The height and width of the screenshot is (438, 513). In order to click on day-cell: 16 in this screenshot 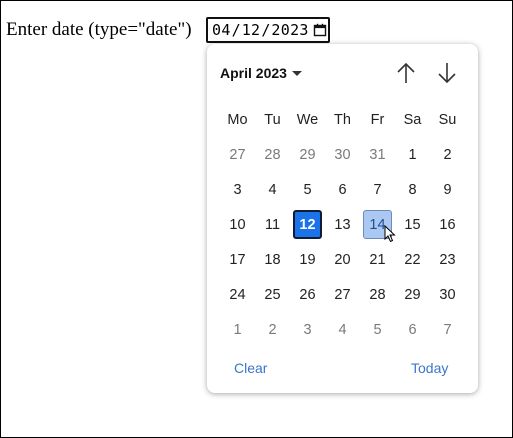, I will do `click(447, 224)`.